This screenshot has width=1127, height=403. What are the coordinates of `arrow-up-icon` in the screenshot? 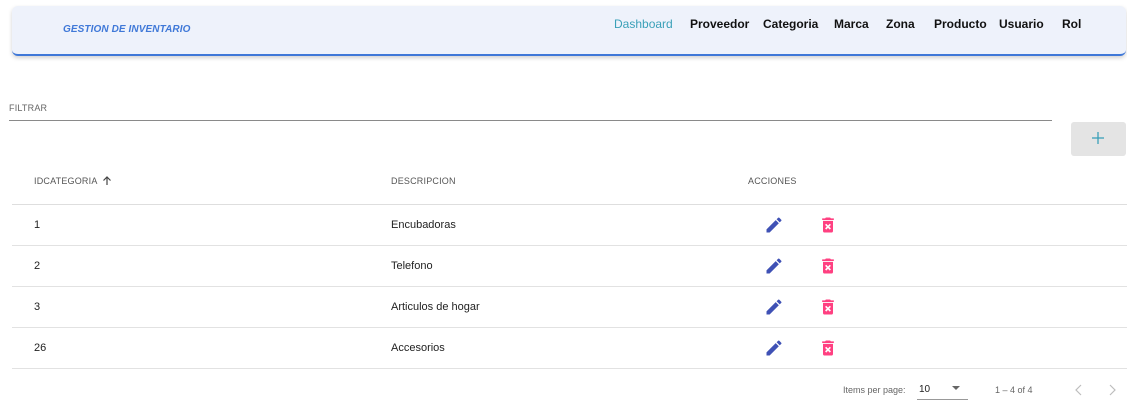 It's located at (107, 180).